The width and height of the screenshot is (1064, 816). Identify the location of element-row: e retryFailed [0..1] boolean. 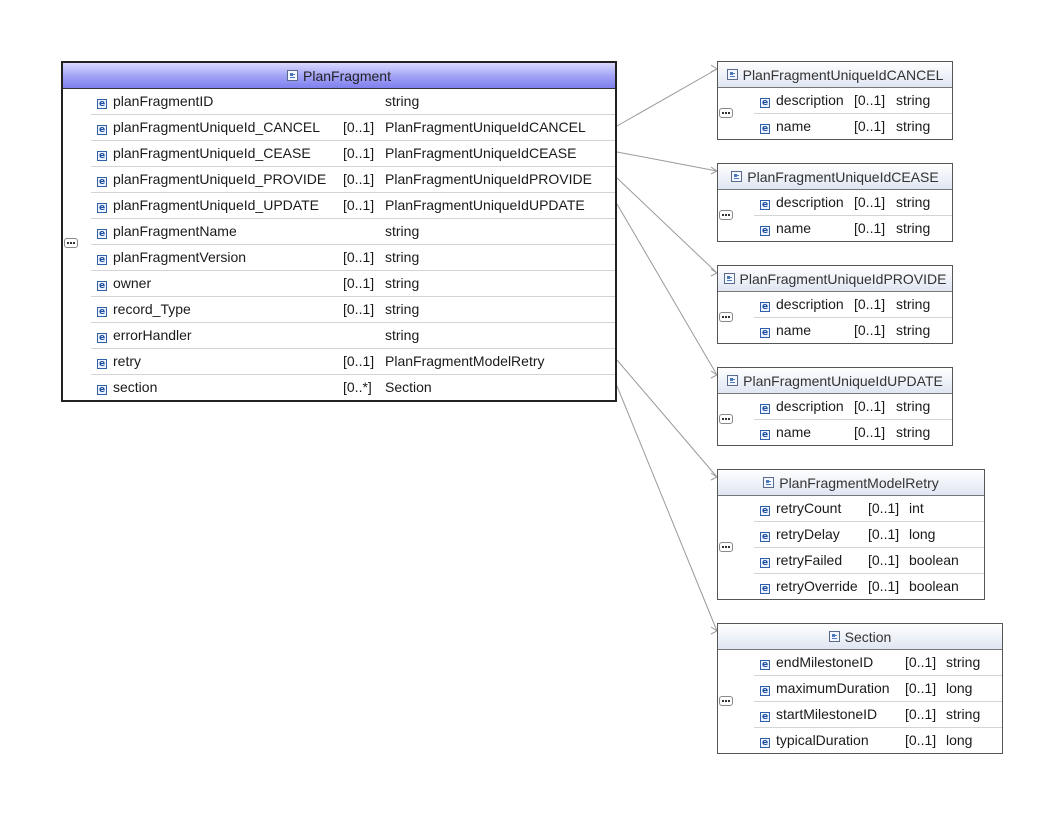
(869, 561).